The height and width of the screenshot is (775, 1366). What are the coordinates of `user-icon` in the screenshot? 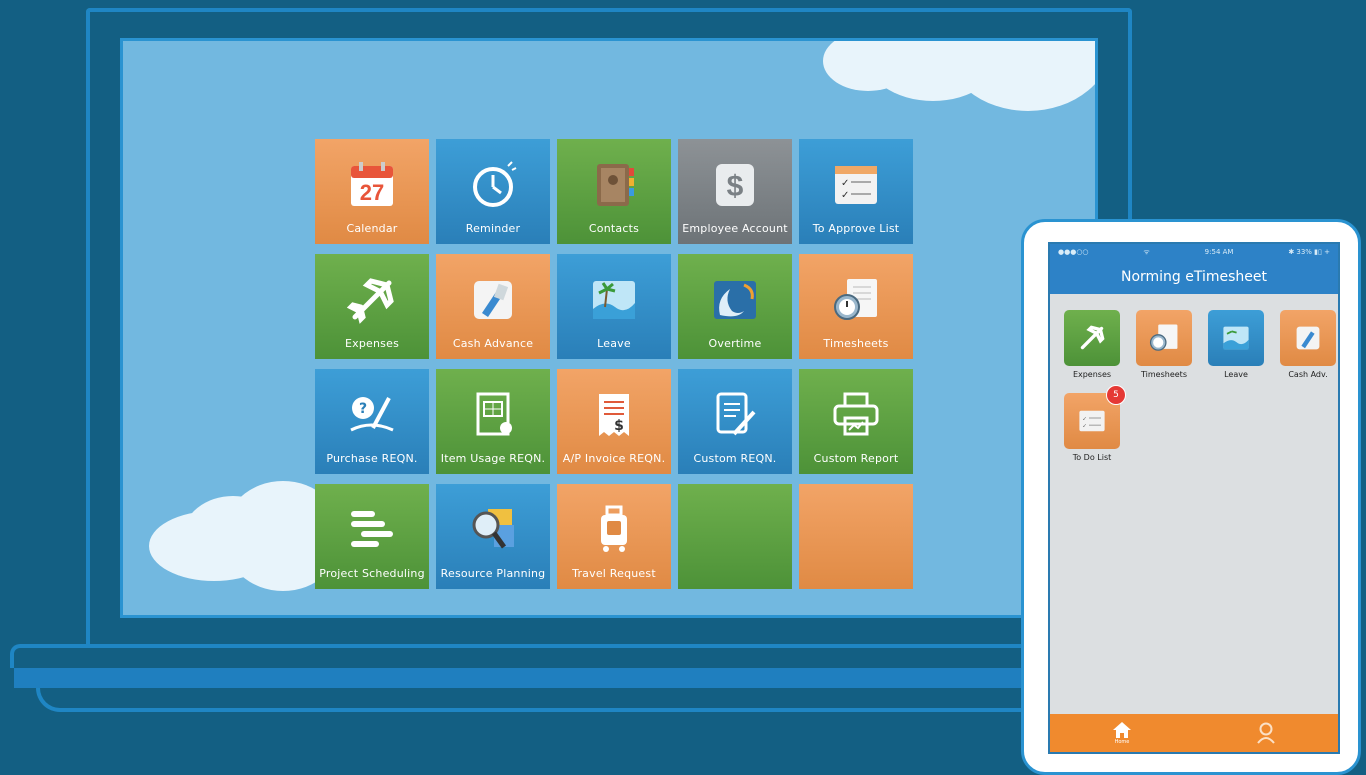 It's located at (1266, 733).